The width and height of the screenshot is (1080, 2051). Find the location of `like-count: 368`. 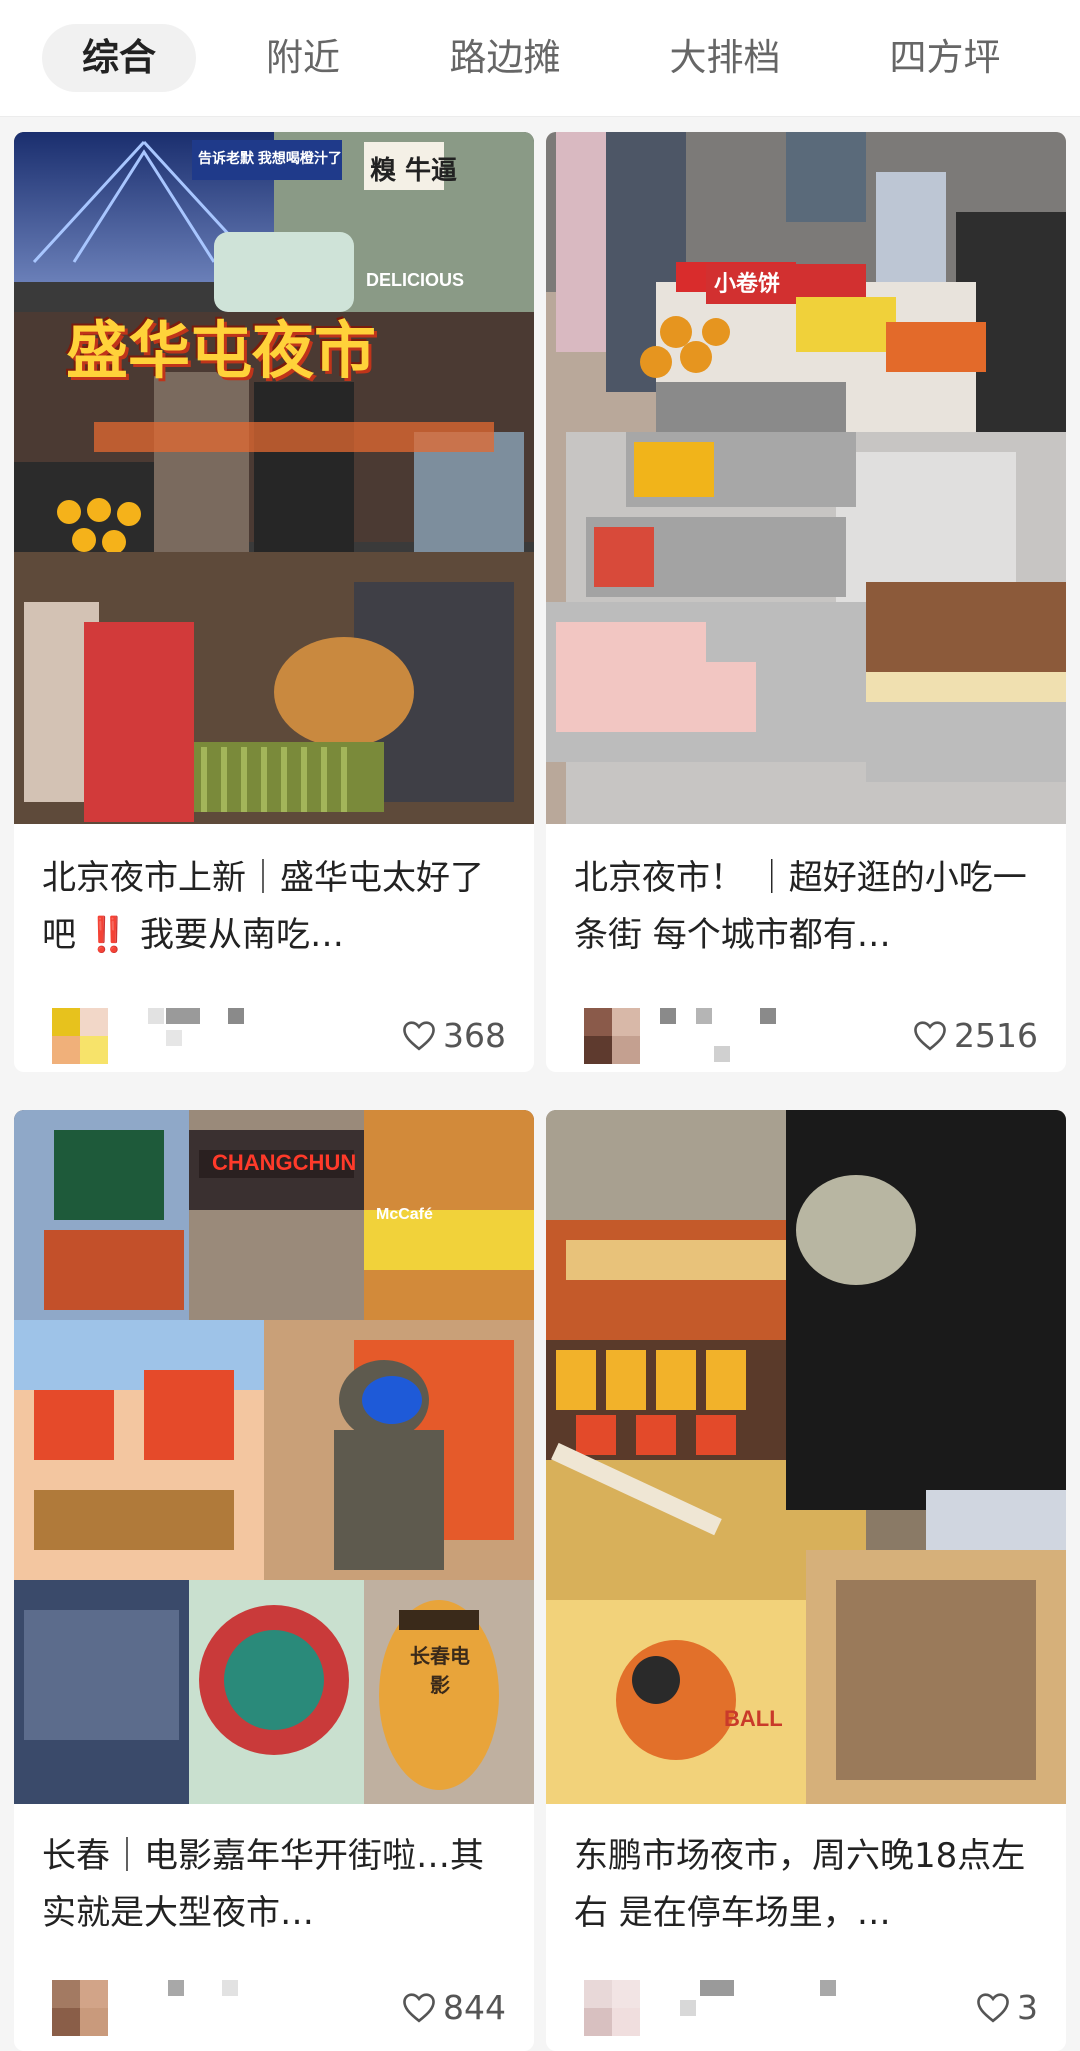

like-count: 368 is located at coordinates (453, 1036).